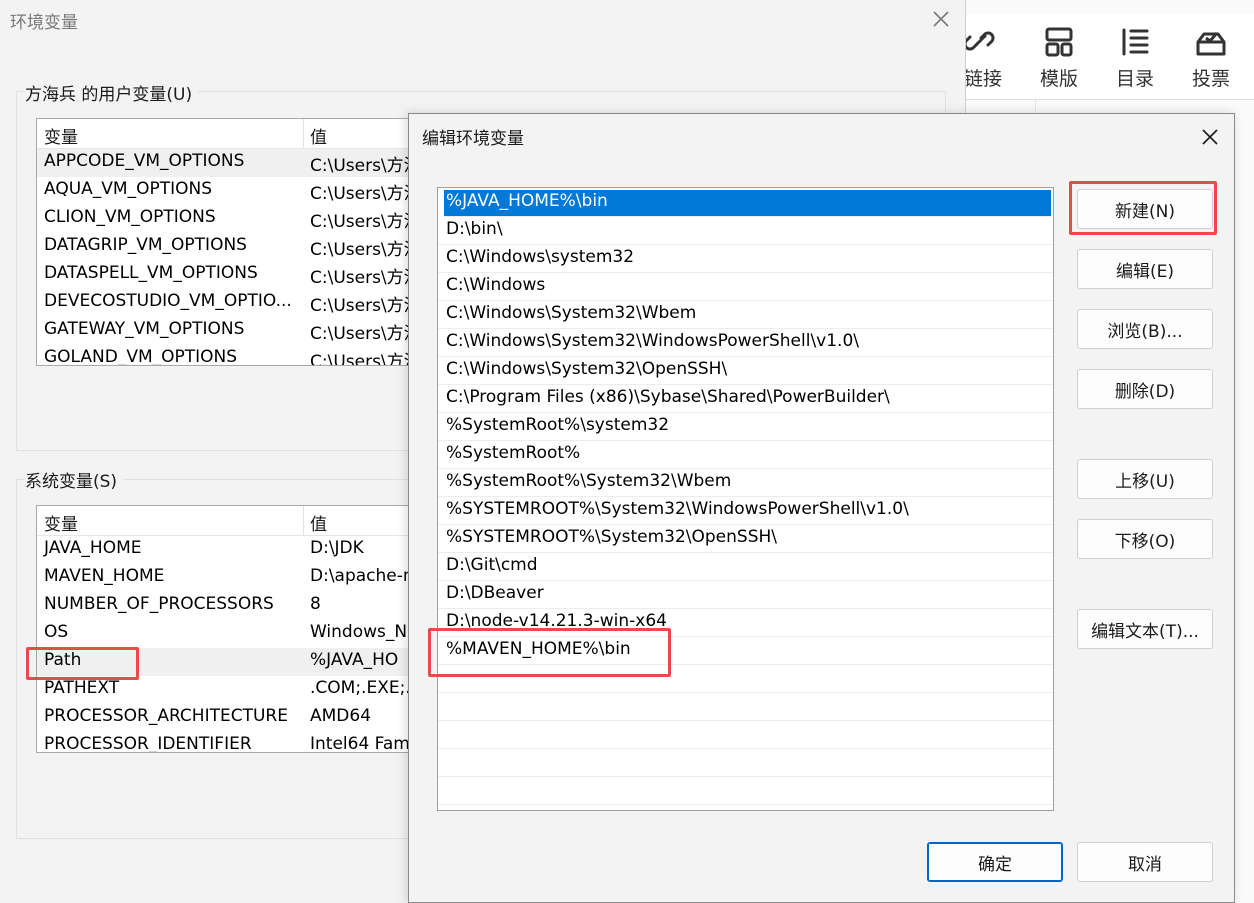 Image resolution: width=1254 pixels, height=903 pixels. Describe the element at coordinates (1210, 79) in the screenshot. I see `toolbar-vote-label: 投票` at that location.